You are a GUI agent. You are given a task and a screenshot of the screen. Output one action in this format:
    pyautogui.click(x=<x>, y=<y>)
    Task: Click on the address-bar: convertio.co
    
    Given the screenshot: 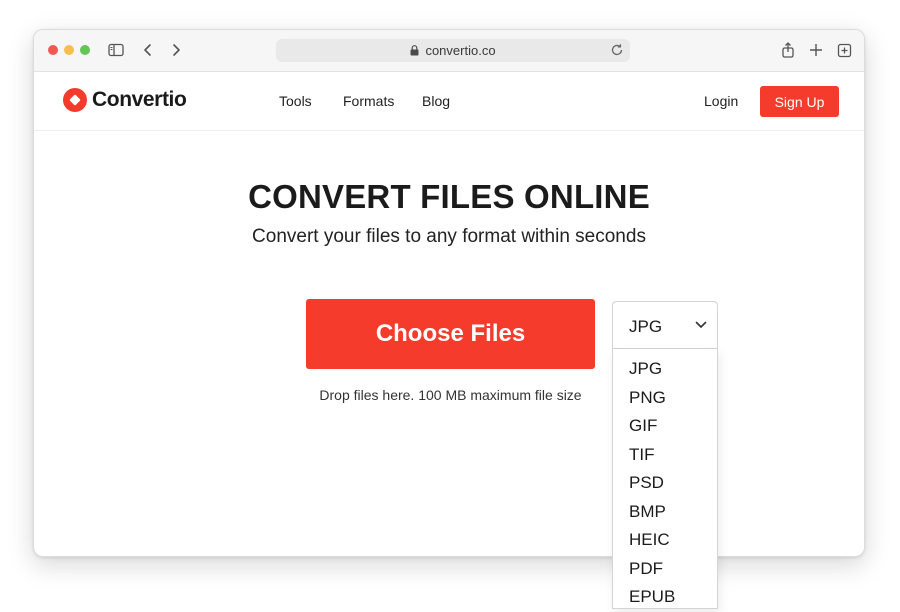 What is the action you would take?
    pyautogui.click(x=453, y=50)
    